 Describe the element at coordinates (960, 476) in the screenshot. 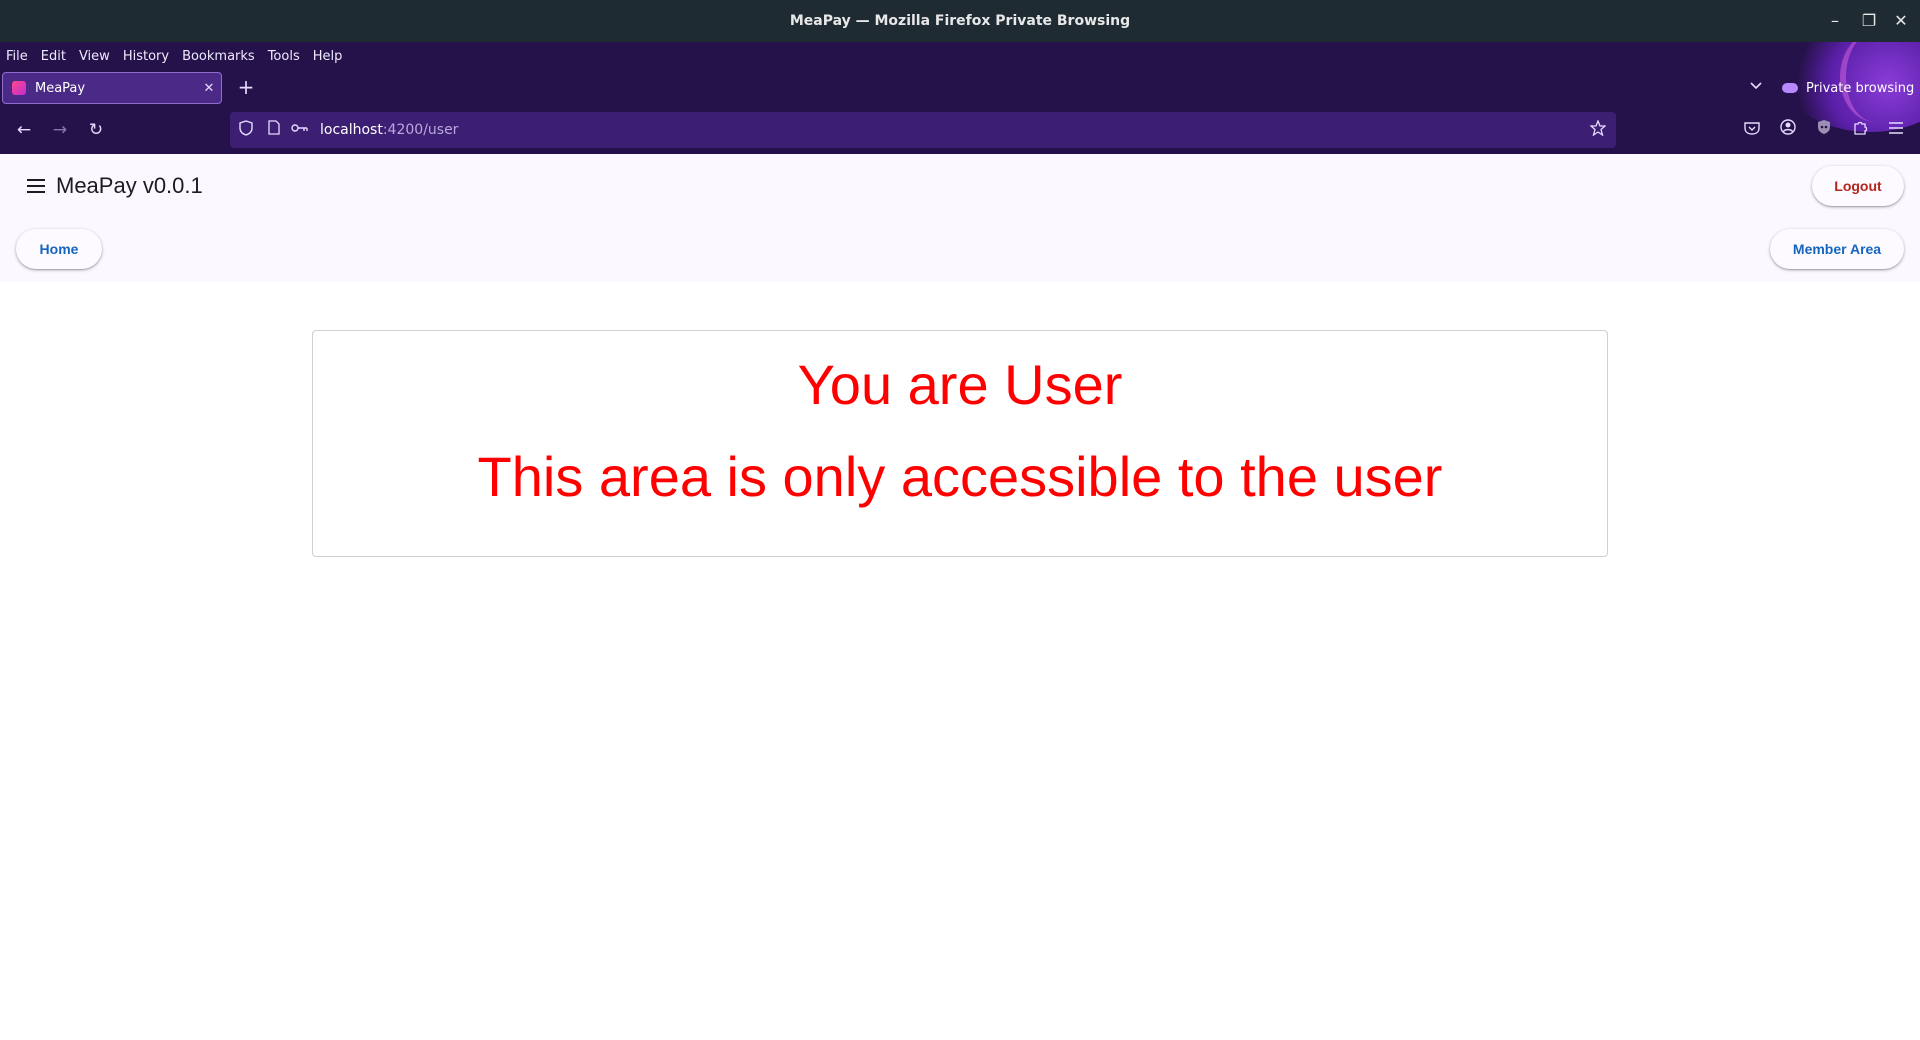

I see `access-message: This area is only accessible to the user` at that location.